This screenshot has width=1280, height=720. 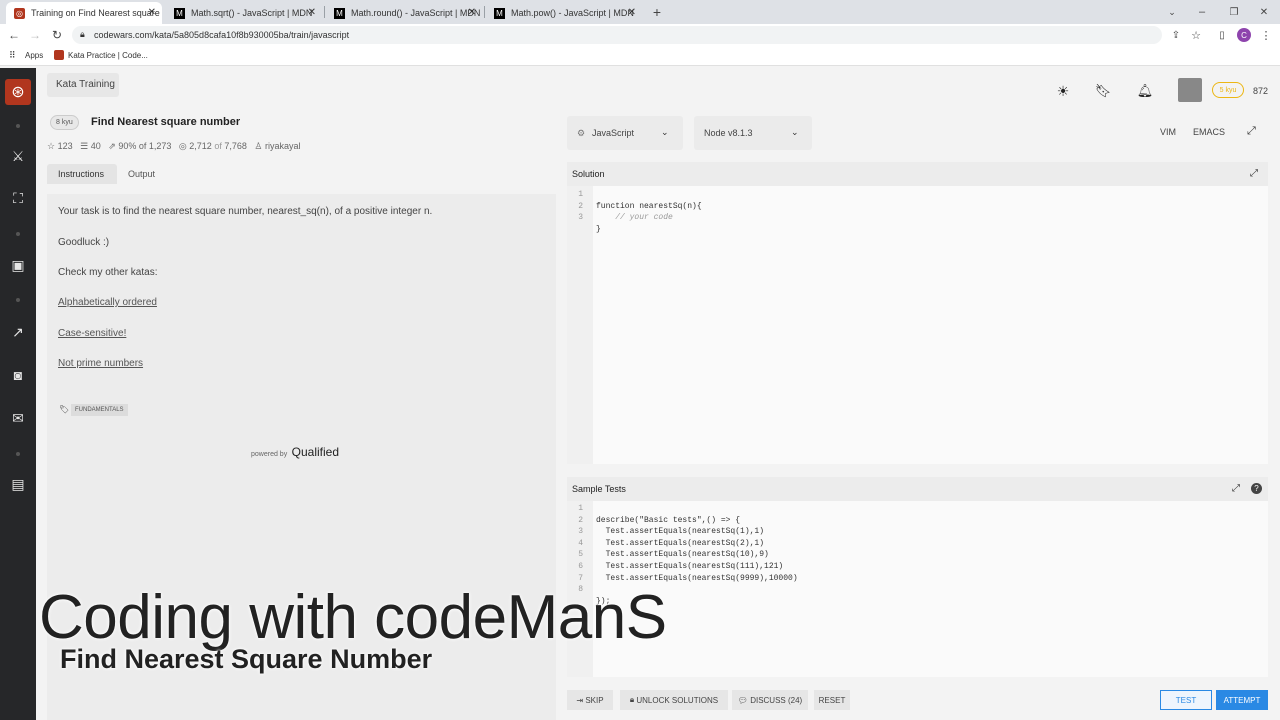 I want to click on new-tab-button: +, so click(x=657, y=12).